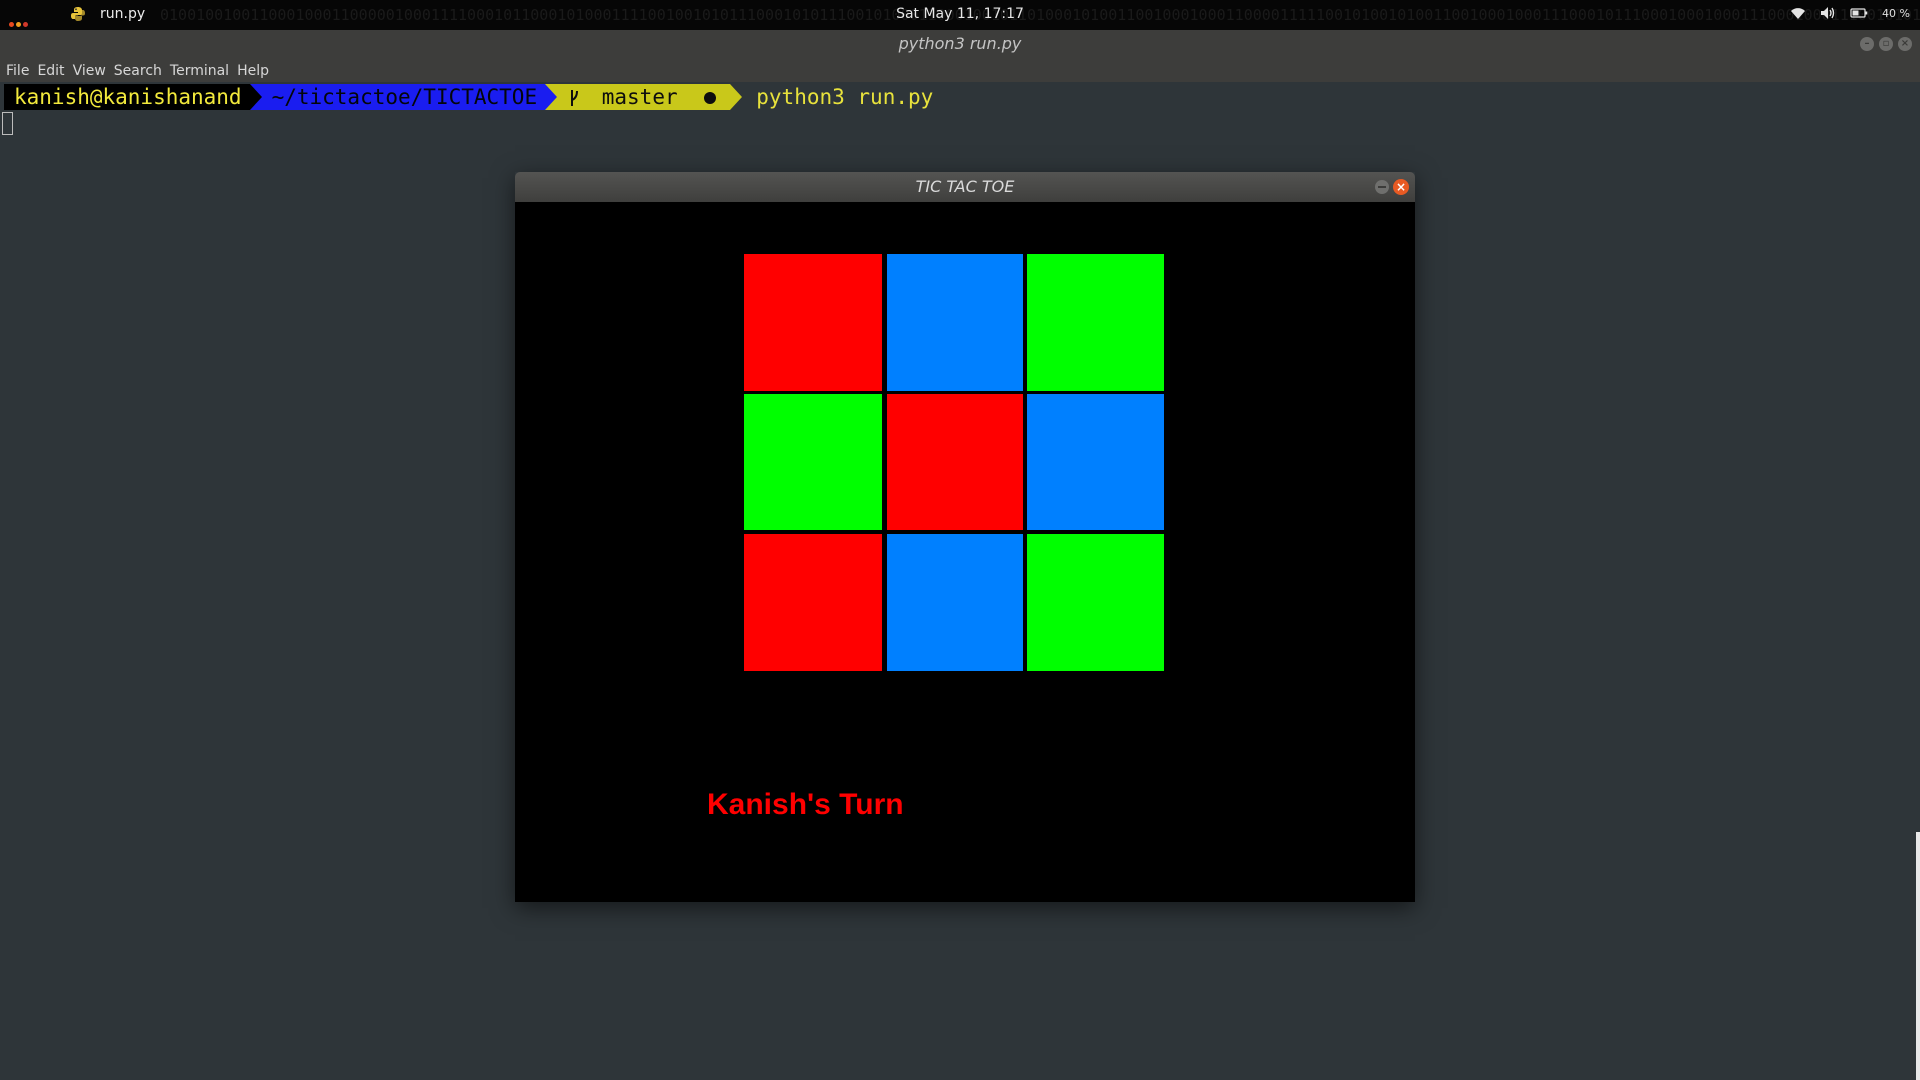 The height and width of the screenshot is (1080, 1920). What do you see at coordinates (639, 97) in the screenshot?
I see `prompt-git-branch: master` at bounding box center [639, 97].